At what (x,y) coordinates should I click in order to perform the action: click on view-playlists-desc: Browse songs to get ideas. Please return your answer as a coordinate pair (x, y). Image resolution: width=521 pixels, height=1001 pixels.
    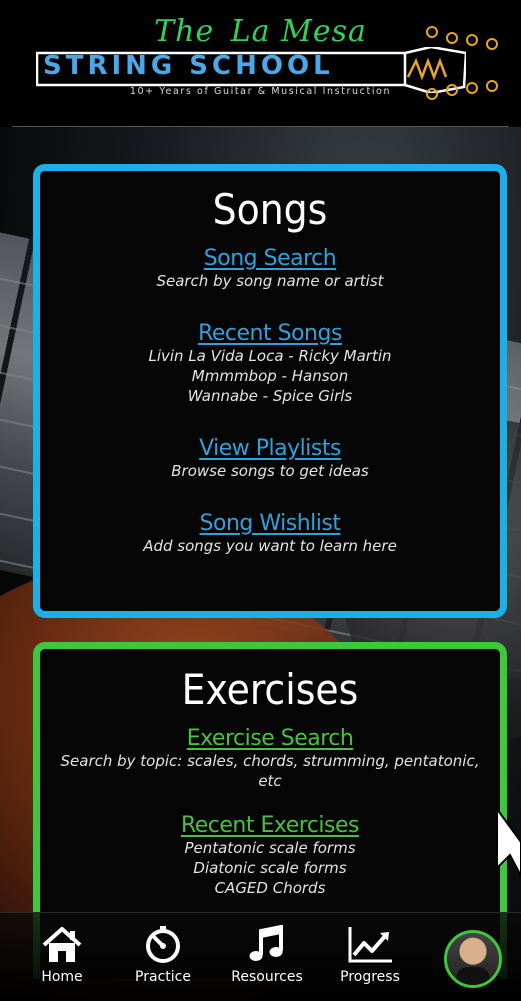
    Looking at the image, I should click on (270, 471).